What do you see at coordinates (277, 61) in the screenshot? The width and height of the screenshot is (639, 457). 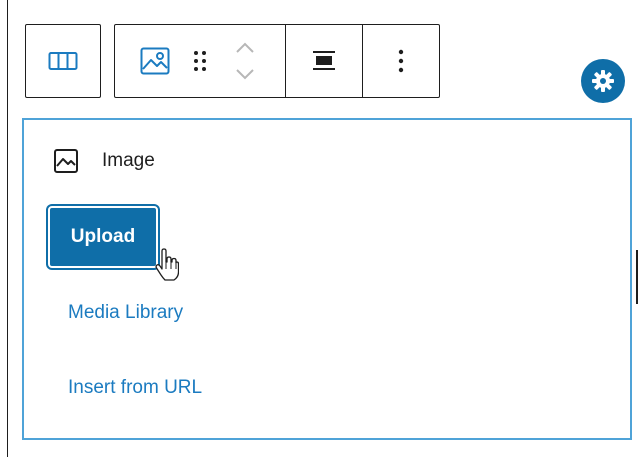 I see `block-toolbar` at bounding box center [277, 61].